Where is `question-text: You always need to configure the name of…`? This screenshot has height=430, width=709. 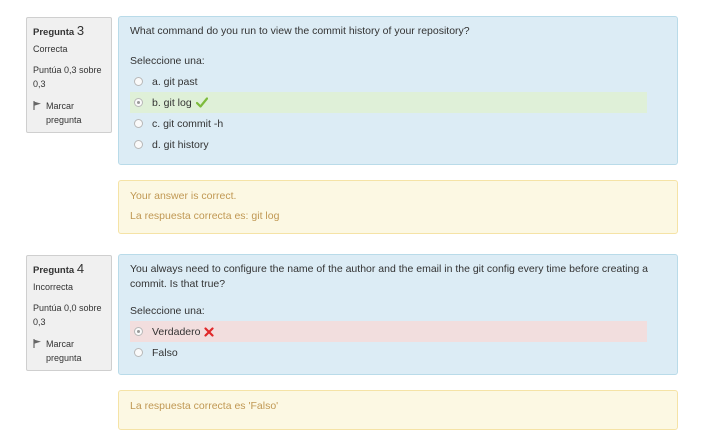 question-text: You always need to configure the name of… is located at coordinates (389, 276).